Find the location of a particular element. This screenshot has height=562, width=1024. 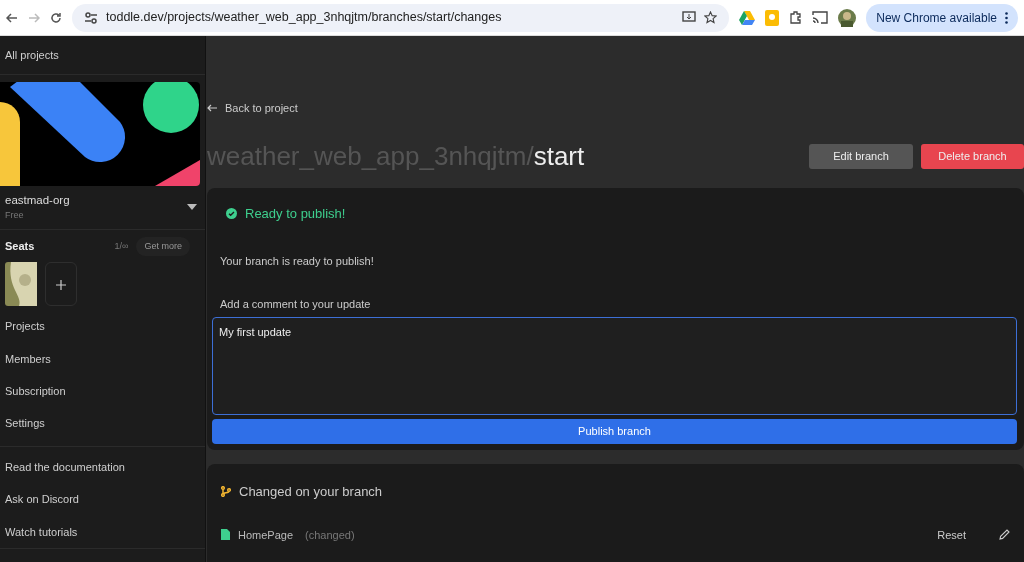

page-name: HomePage is located at coordinates (266, 534).